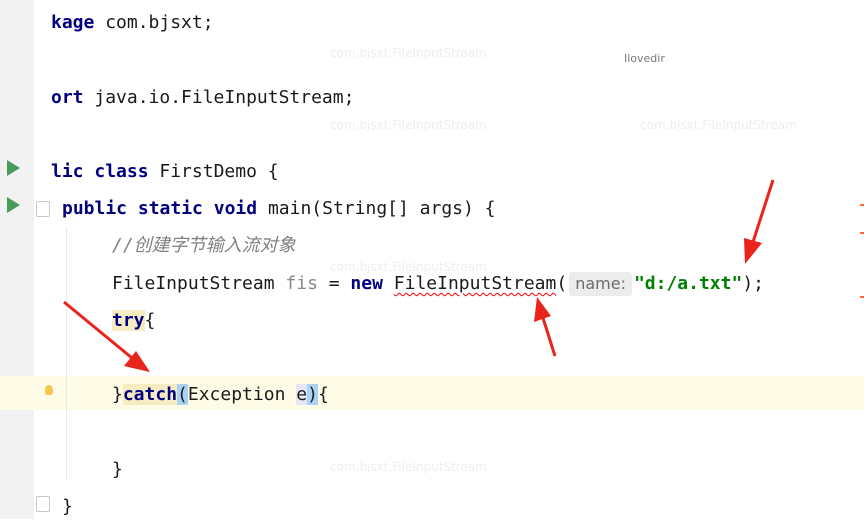  I want to click on watermark: Ilovedir, so click(644, 58).